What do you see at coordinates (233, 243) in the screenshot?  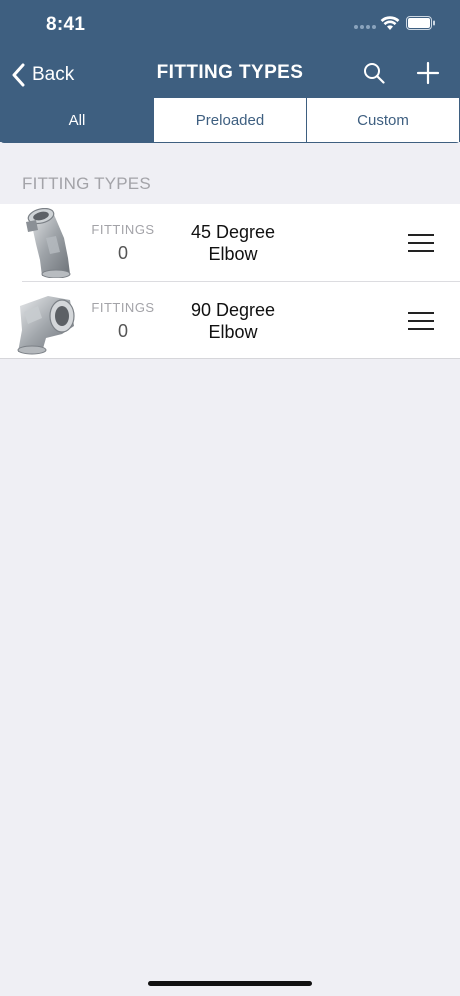 I see `fitting-type-name: 45 Degree Elbow` at bounding box center [233, 243].